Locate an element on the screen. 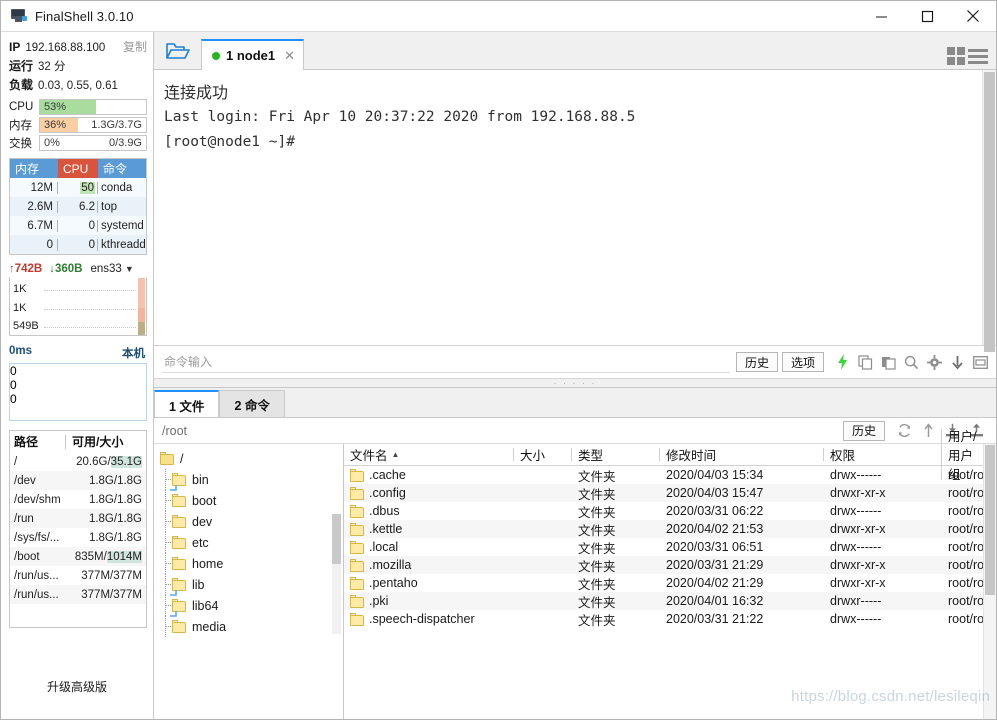  file-permissions: drwx------ is located at coordinates (856, 547).